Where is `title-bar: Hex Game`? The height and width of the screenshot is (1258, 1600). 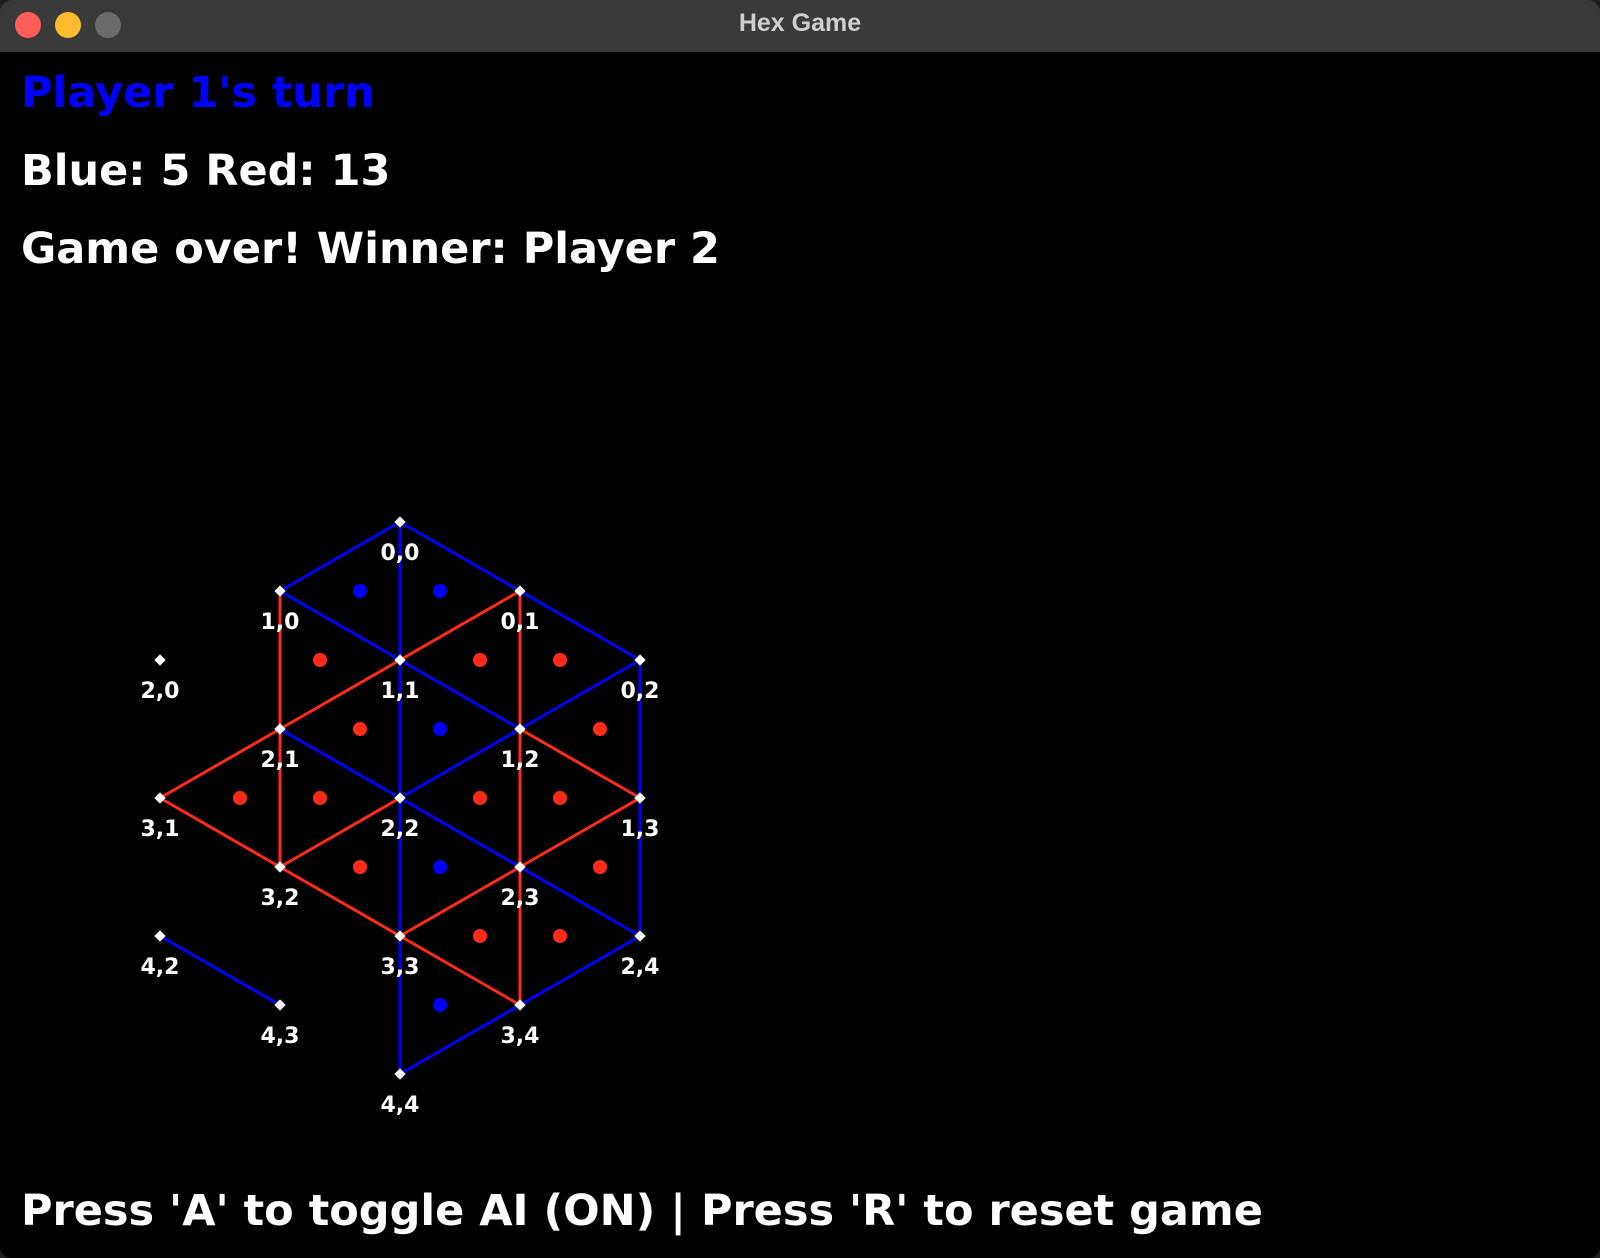
title-bar: Hex Game is located at coordinates (800, 26).